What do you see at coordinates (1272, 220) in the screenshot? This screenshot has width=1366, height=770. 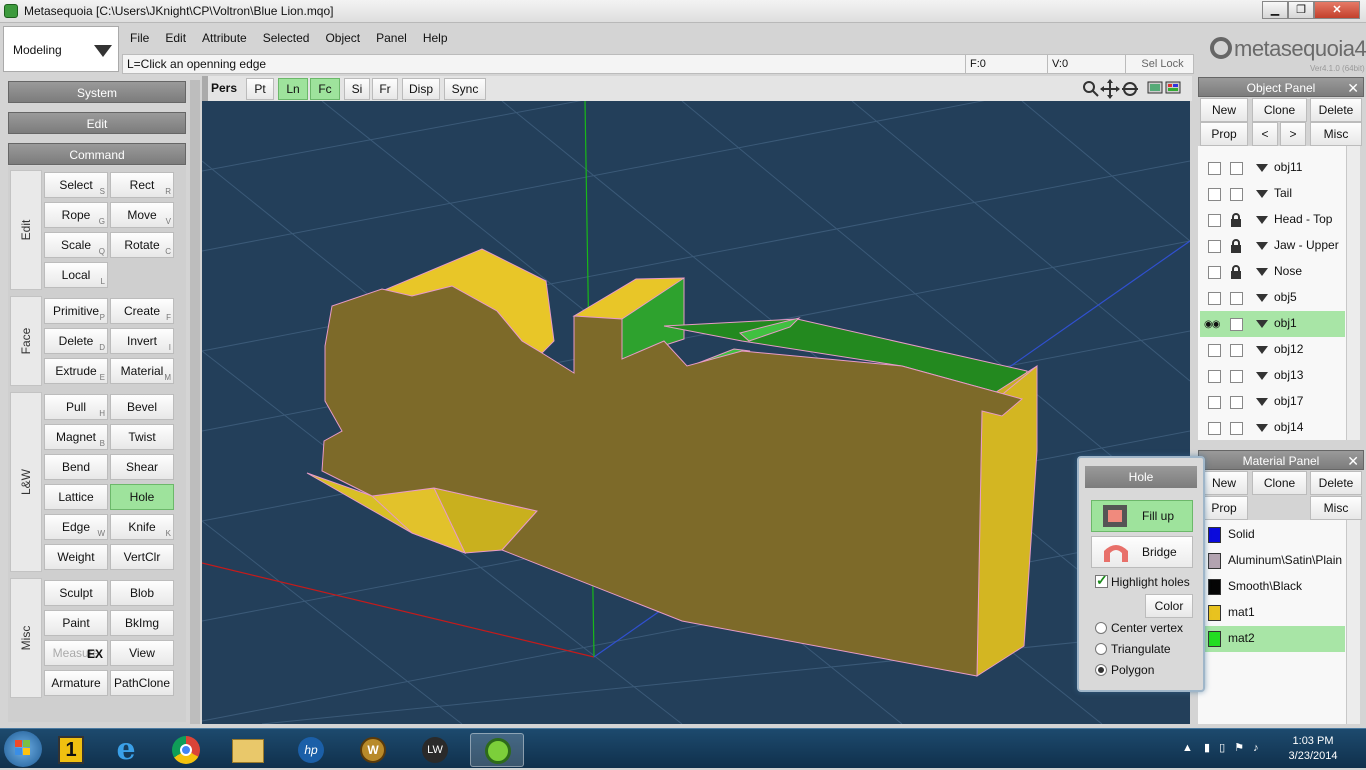 I see `object-row: Head - Top` at bounding box center [1272, 220].